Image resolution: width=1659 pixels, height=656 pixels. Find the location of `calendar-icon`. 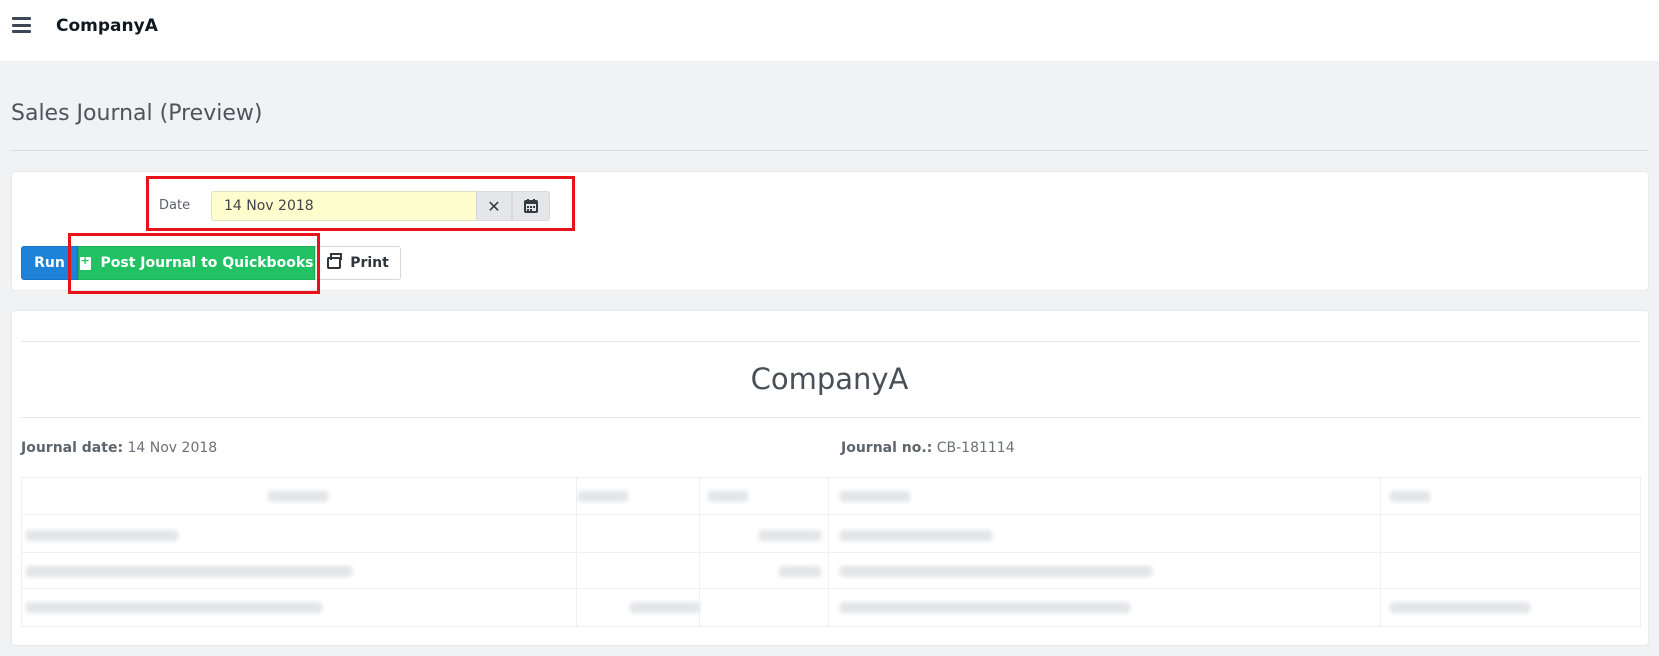

calendar-icon is located at coordinates (531, 206).